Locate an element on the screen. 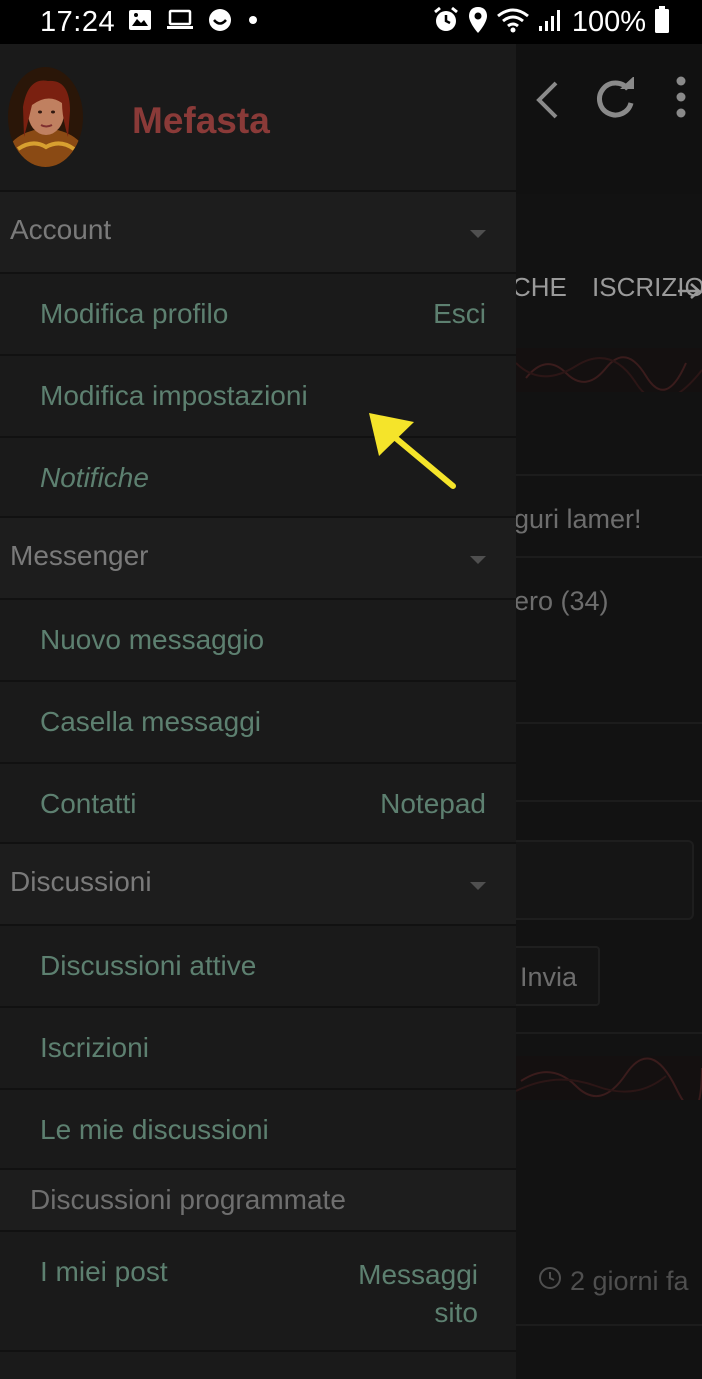 Image resolution: width=702 pixels, height=1379 pixels. status-left-icons is located at coordinates (194, 22).